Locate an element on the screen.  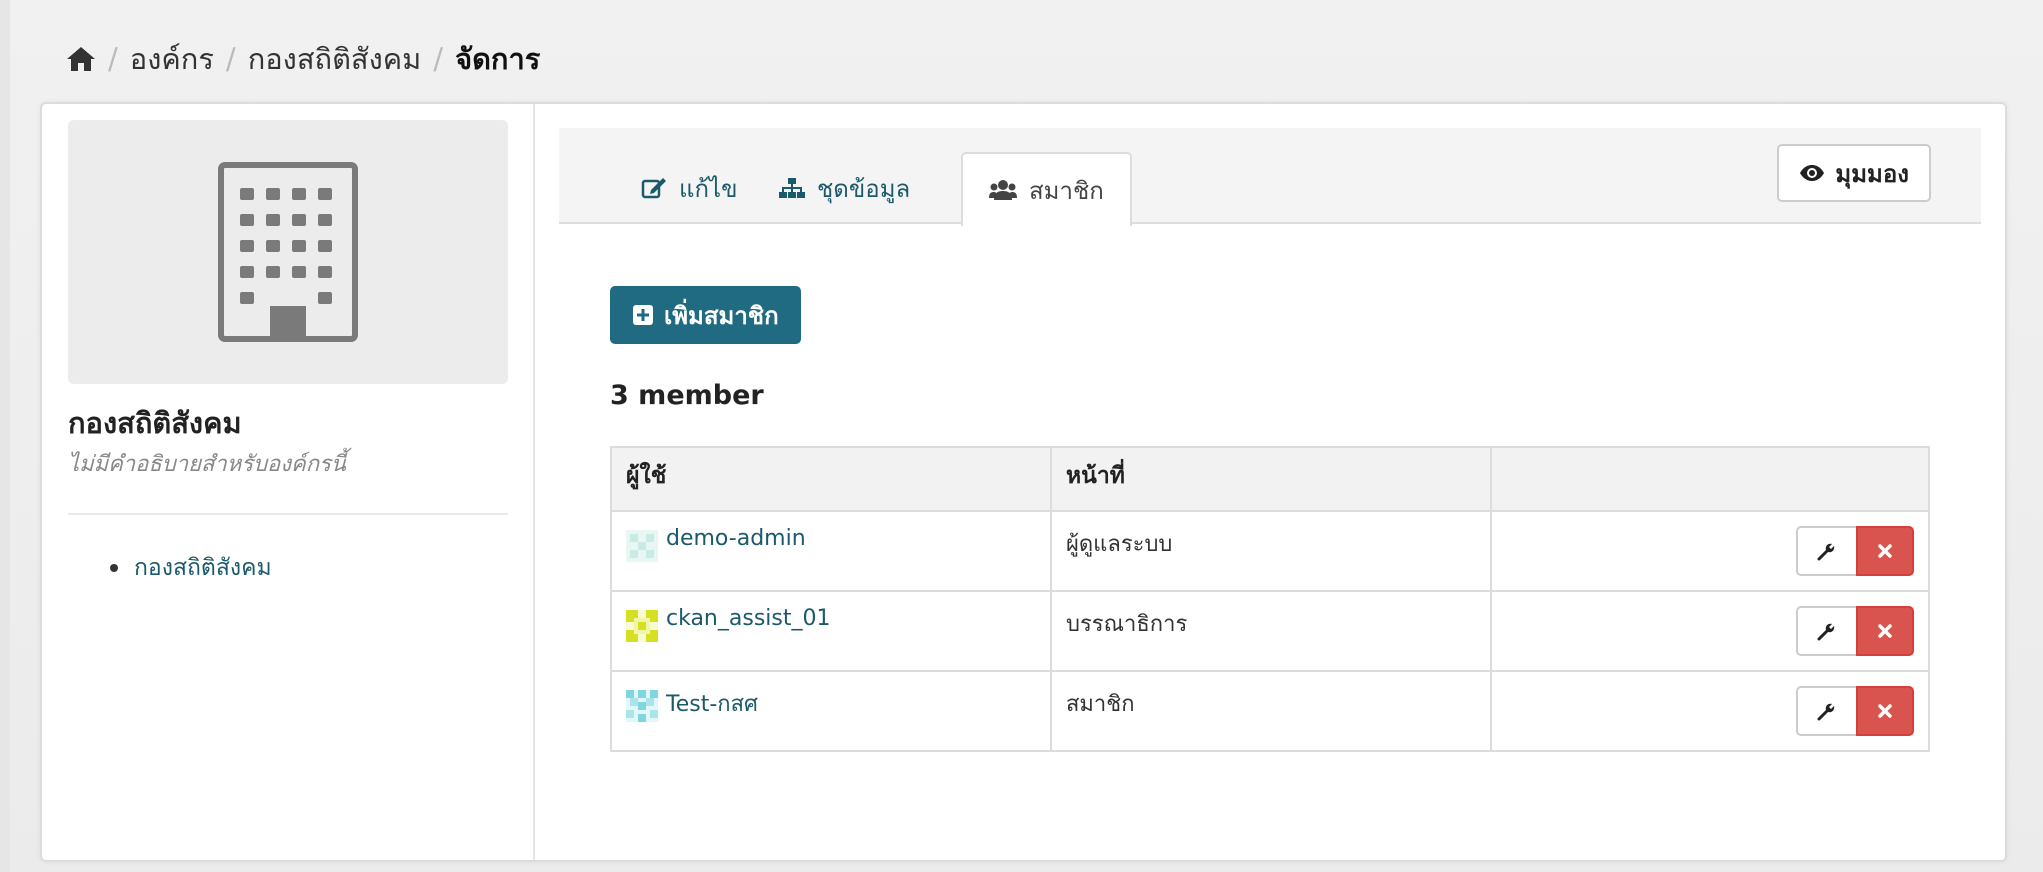
view-button: มุมมอง is located at coordinates (1854, 173).